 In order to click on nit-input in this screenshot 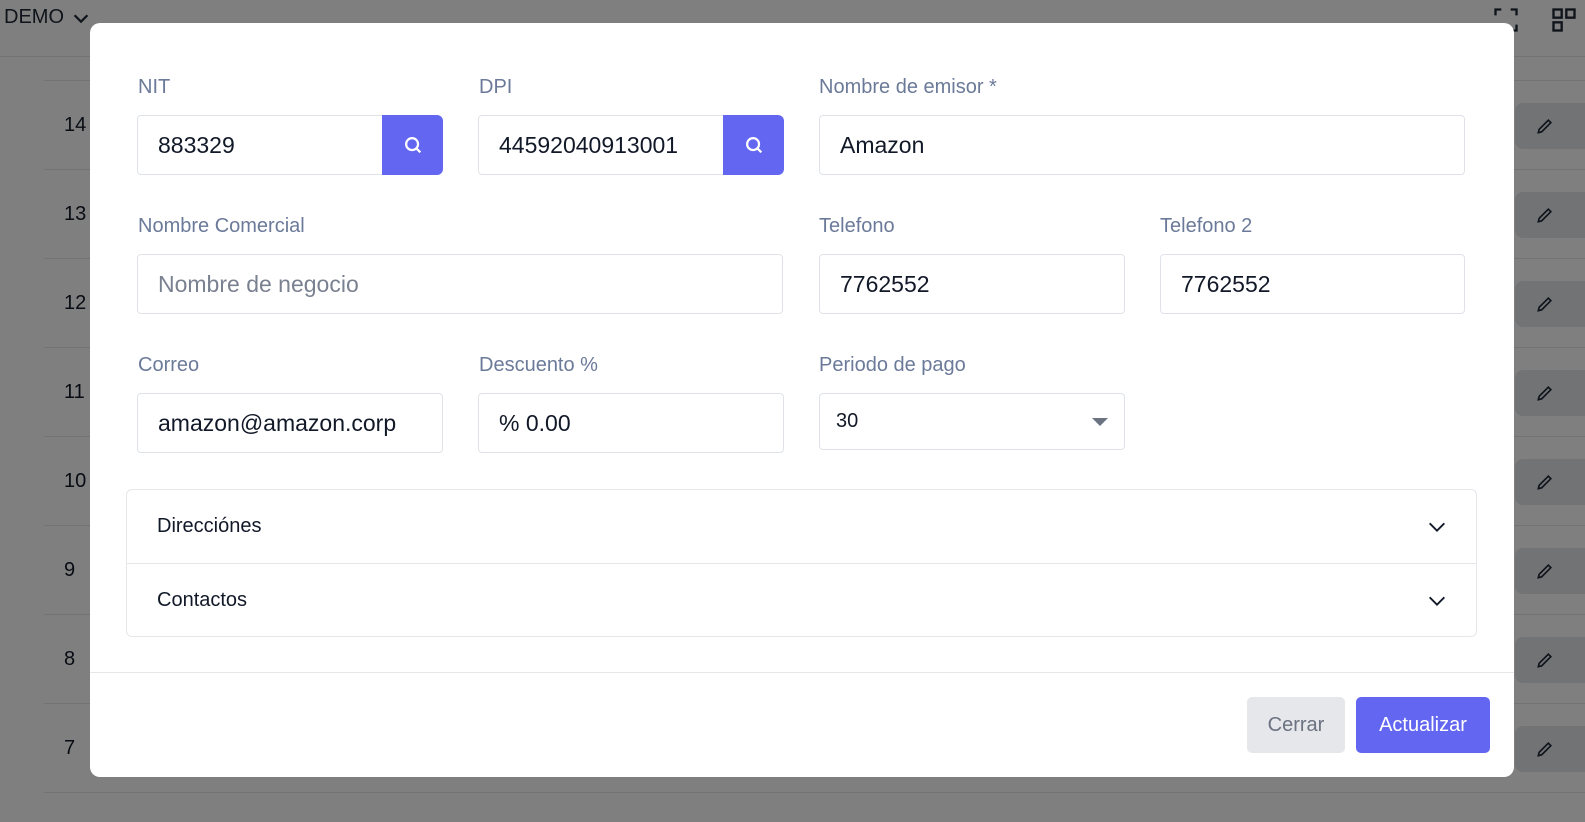, I will do `click(260, 145)`.